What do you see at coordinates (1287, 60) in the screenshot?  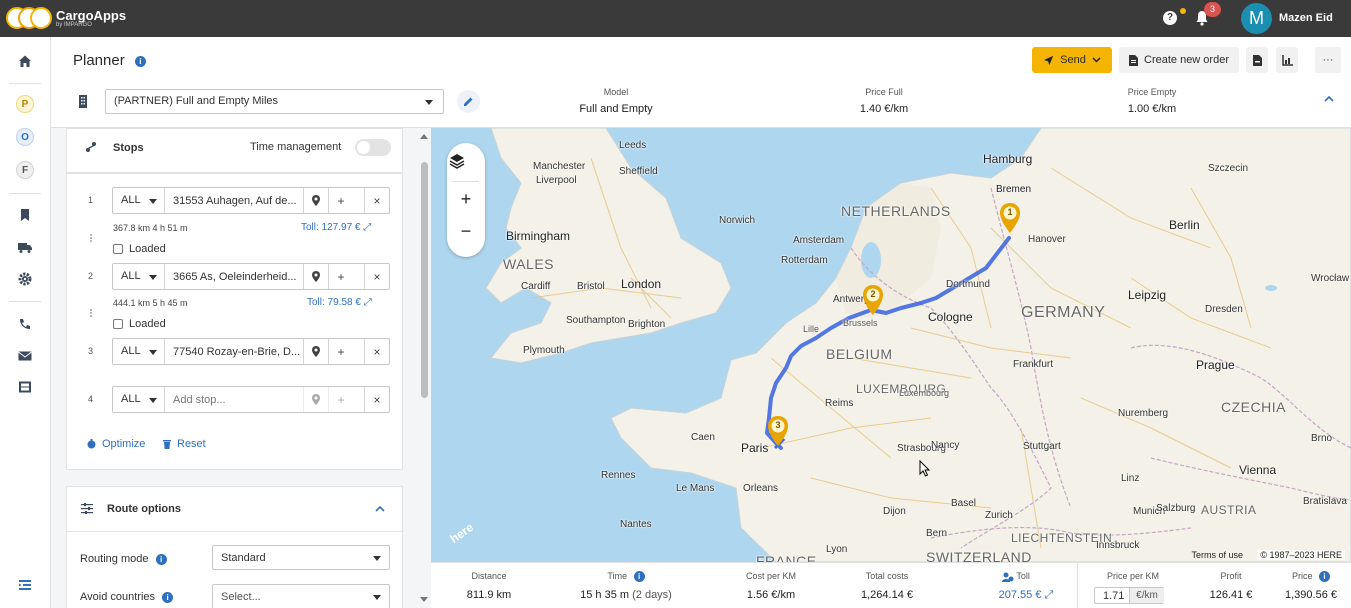 I see `chart-button` at bounding box center [1287, 60].